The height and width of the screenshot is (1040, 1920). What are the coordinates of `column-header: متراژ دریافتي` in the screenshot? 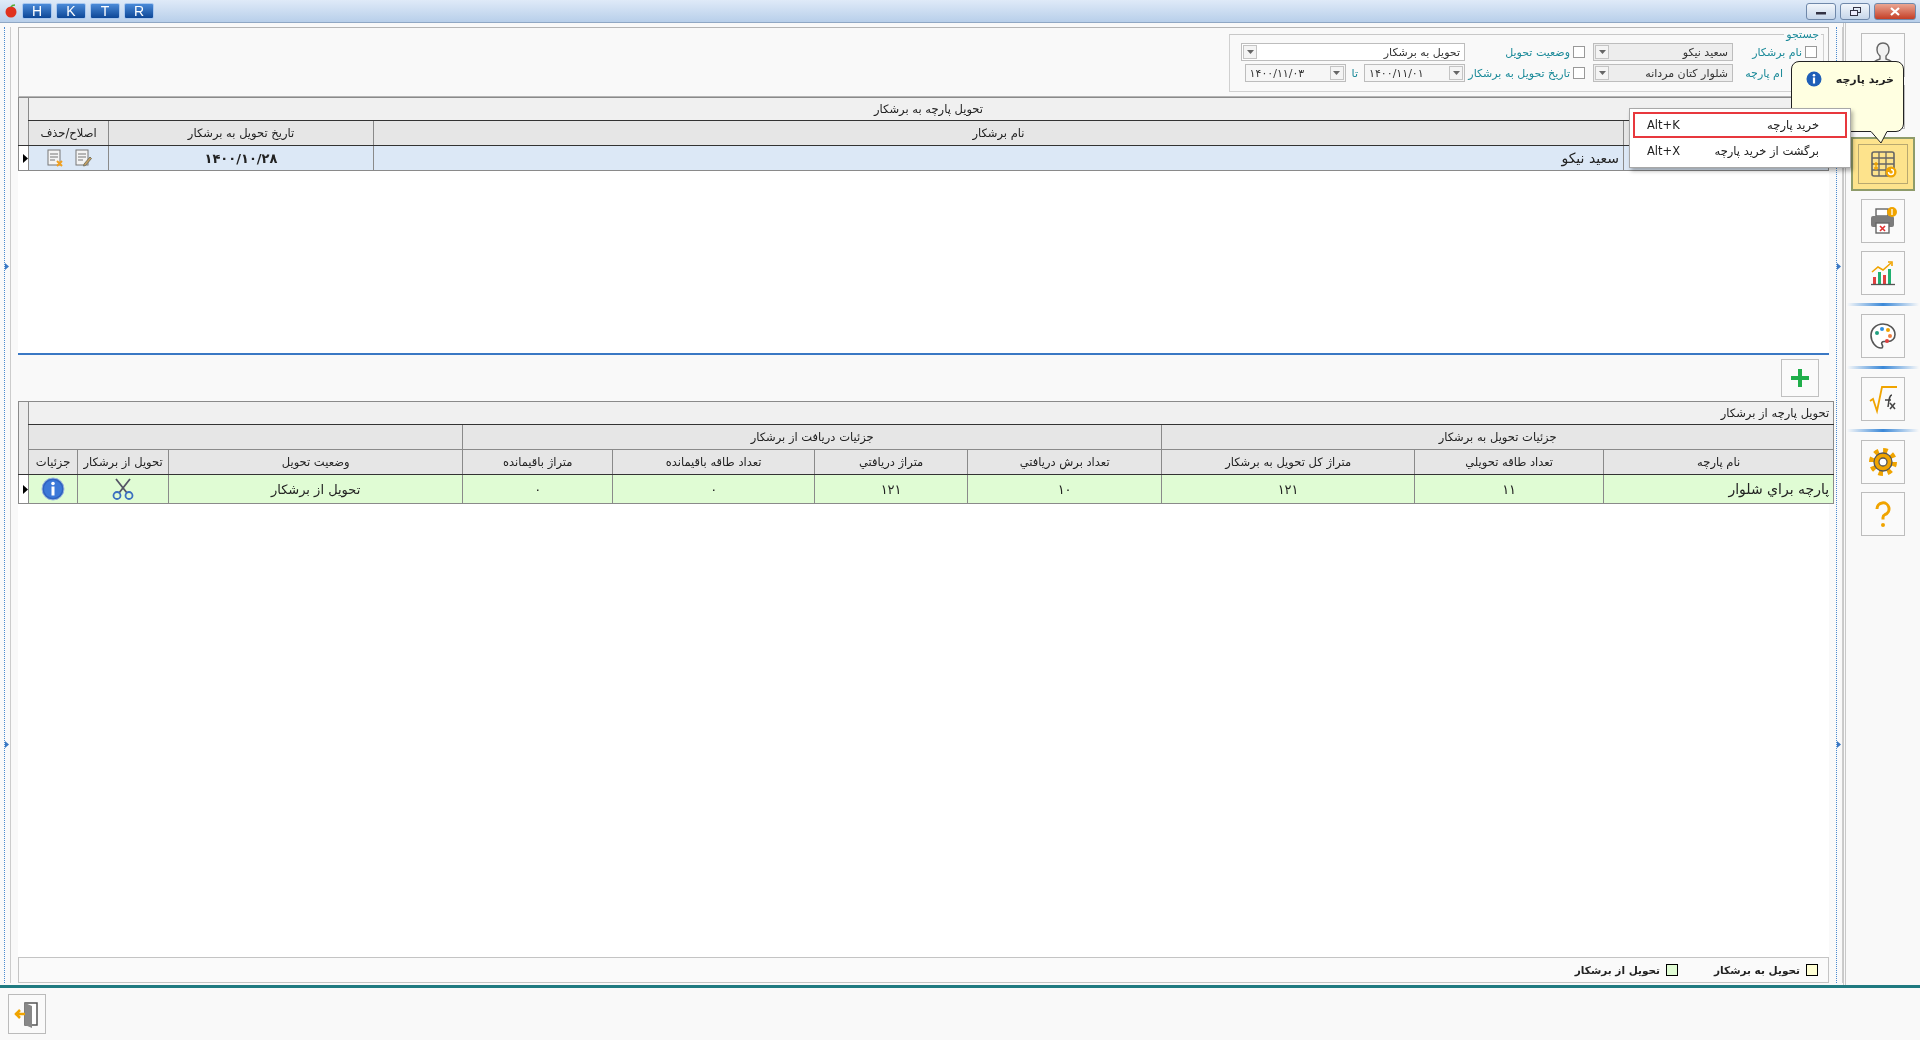 It's located at (891, 462).